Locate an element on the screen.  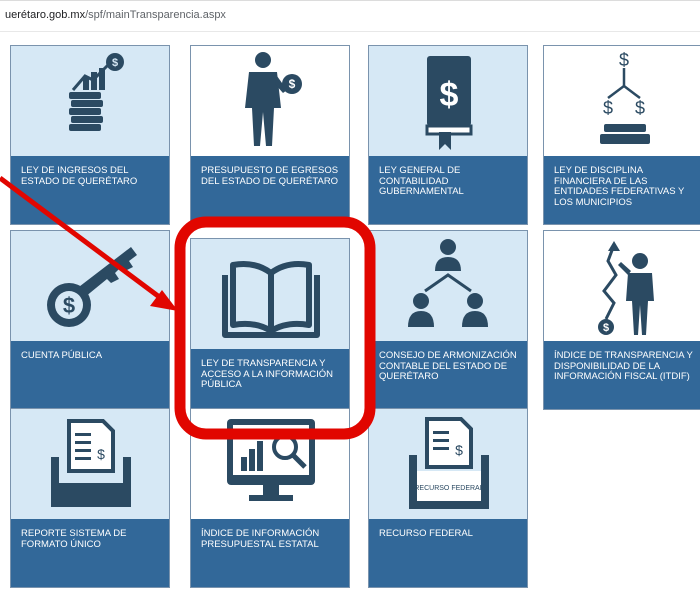
dollar-key-icon: $ is located at coordinates (92, 287).